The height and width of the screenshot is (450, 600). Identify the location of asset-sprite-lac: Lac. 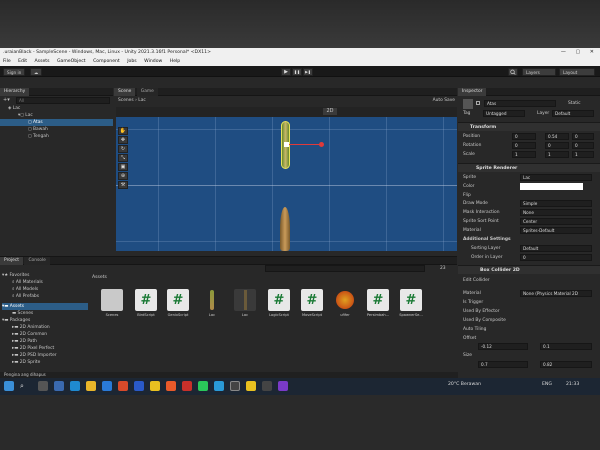
(212, 303).